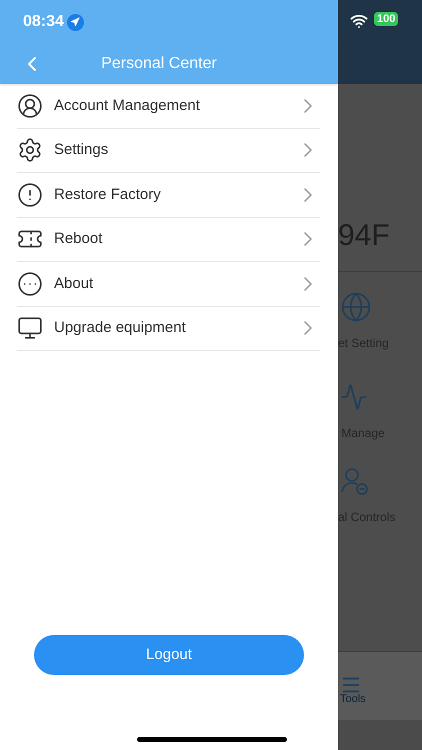 This screenshot has height=750, width=422. I want to click on menu-item: Restore Factory, so click(168, 195).